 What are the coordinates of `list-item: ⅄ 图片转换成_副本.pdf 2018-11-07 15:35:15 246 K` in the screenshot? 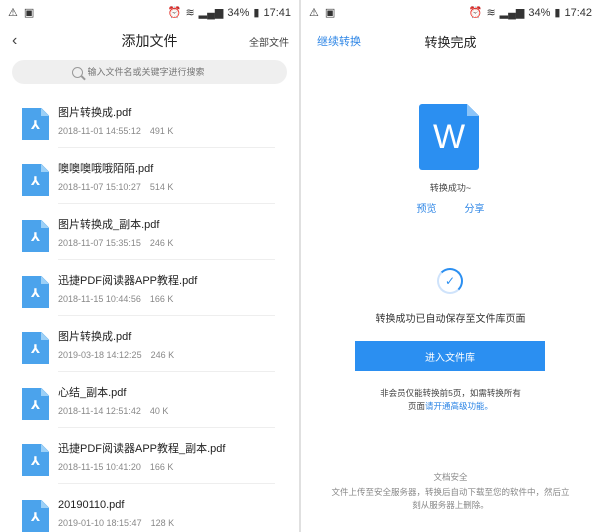 It's located at (149, 240).